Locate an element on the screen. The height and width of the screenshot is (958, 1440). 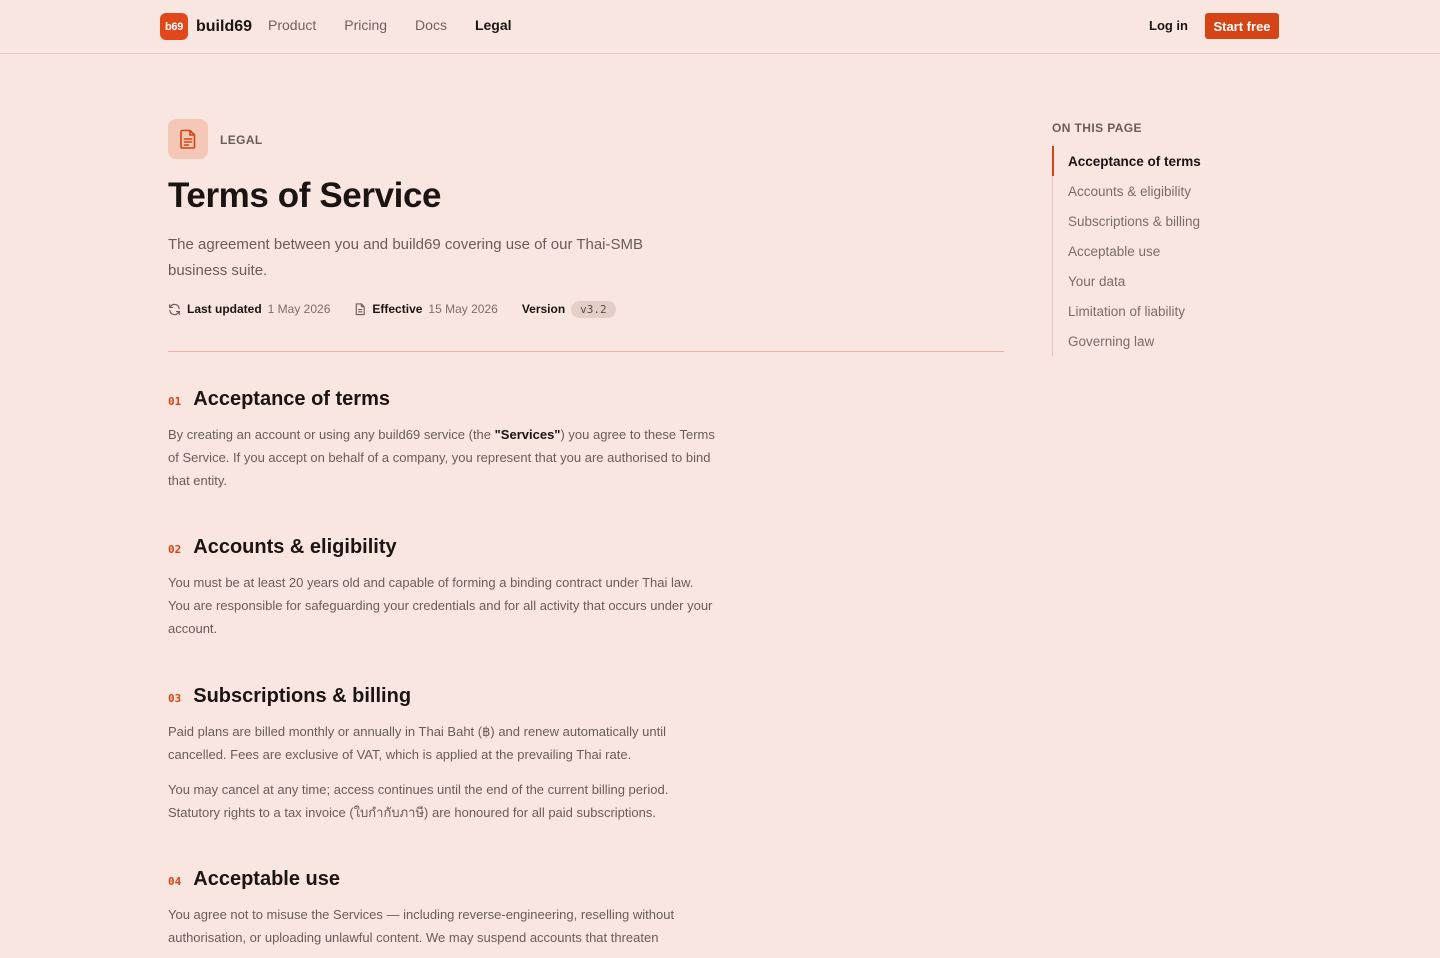
document-icon is located at coordinates (188, 139).